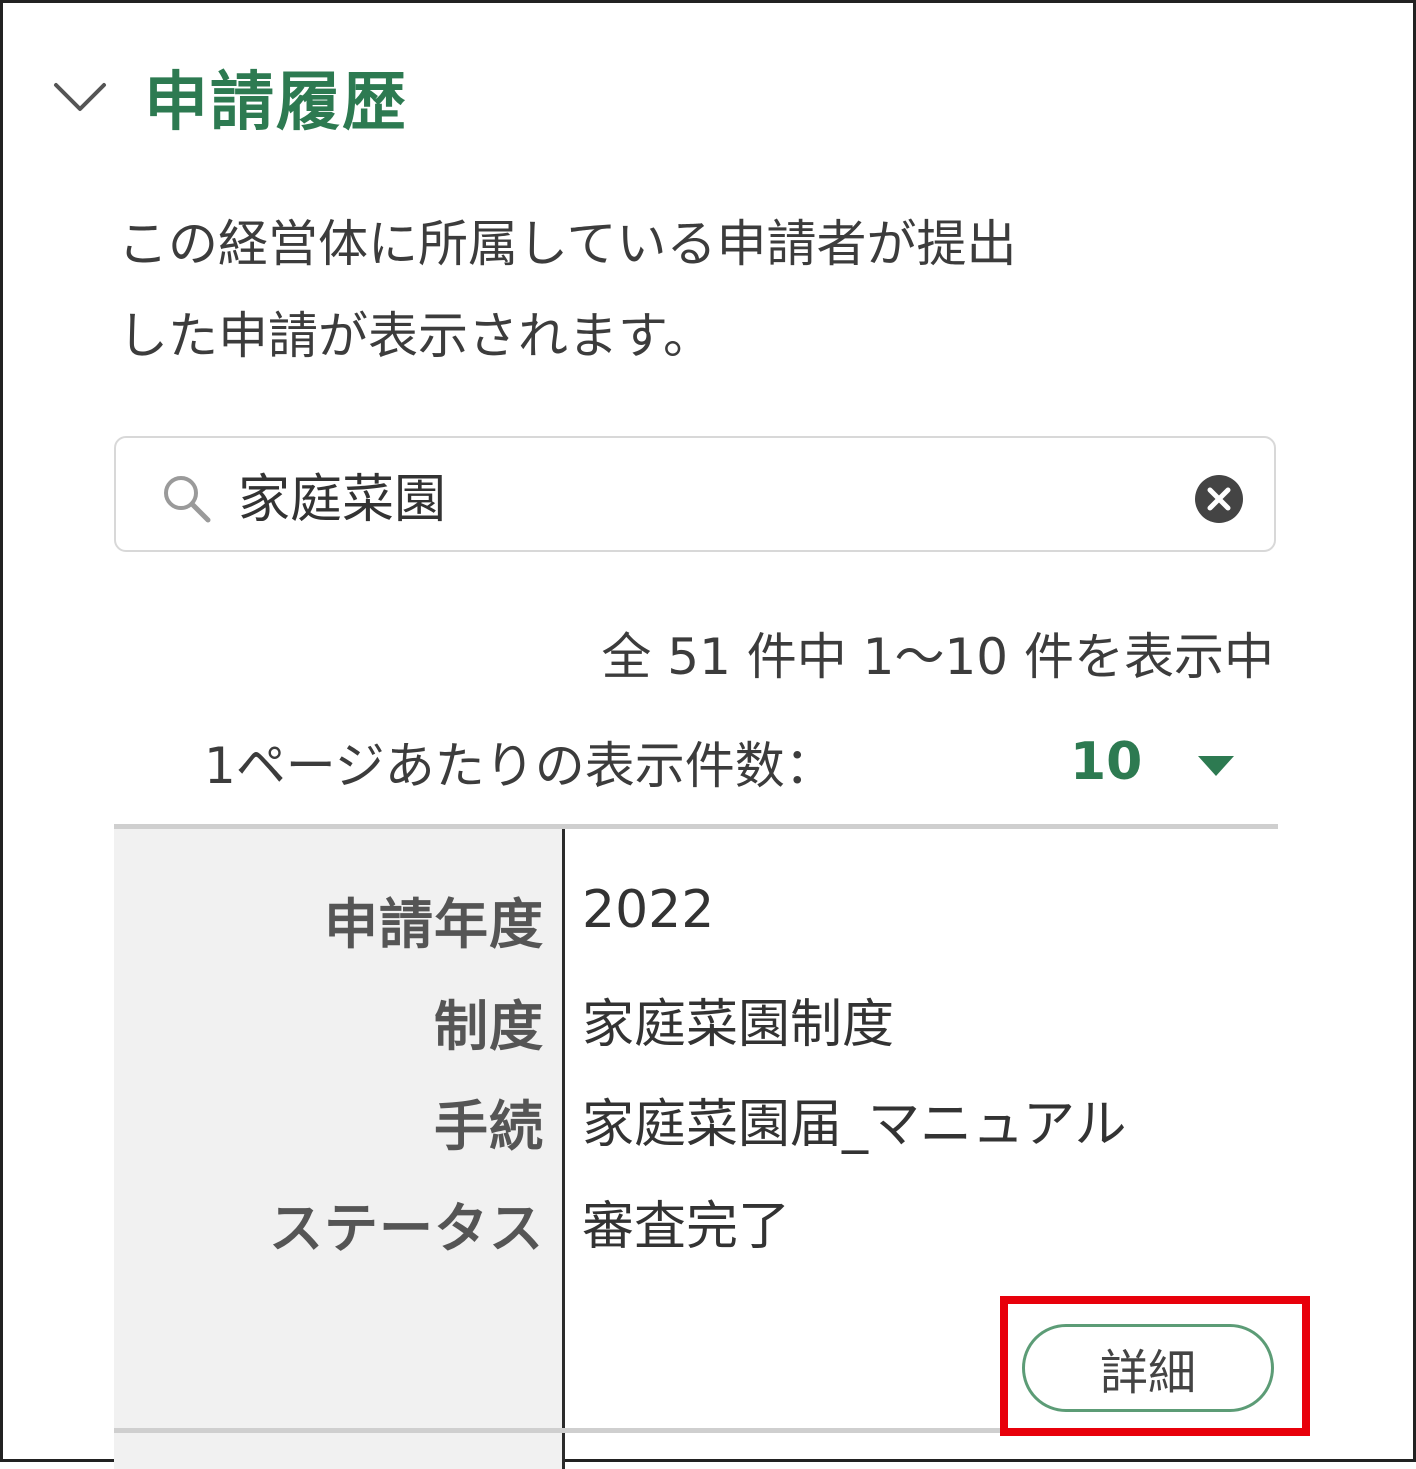 Image resolution: width=1416 pixels, height=1469 pixels. Describe the element at coordinates (434, 924) in the screenshot. I see `field-label-year: 申請年度` at that location.